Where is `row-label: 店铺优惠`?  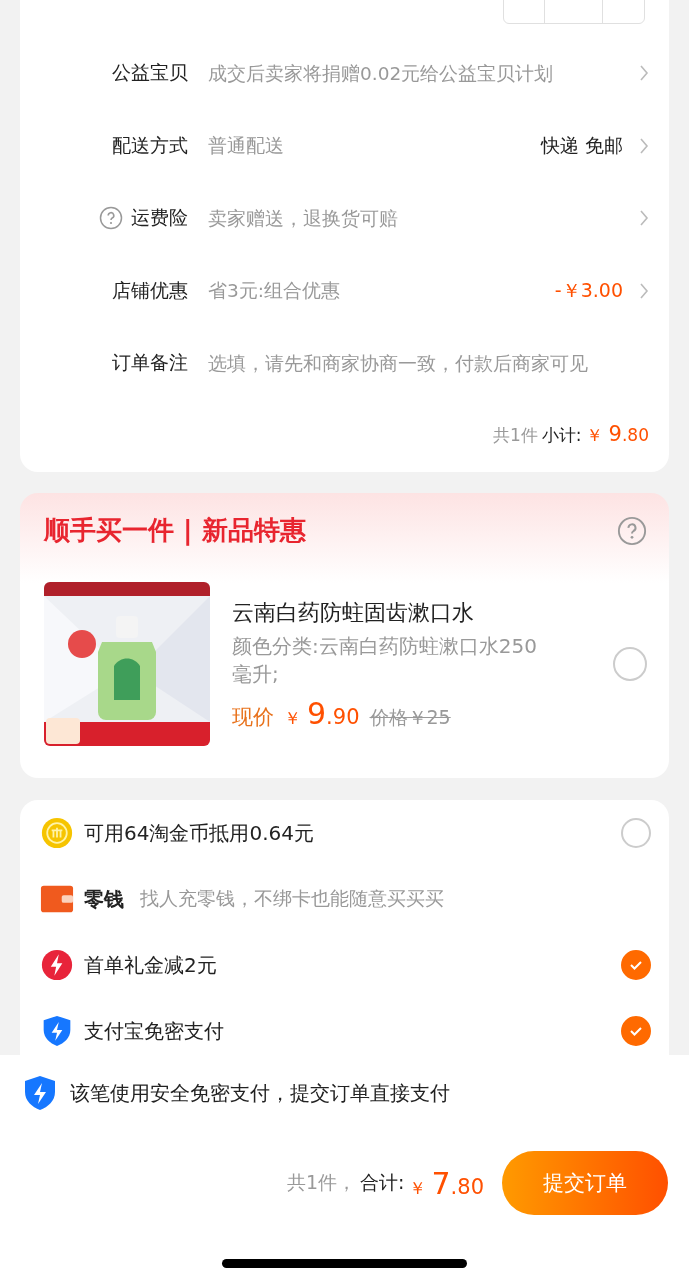
row-label: 店铺优惠 is located at coordinates (150, 290).